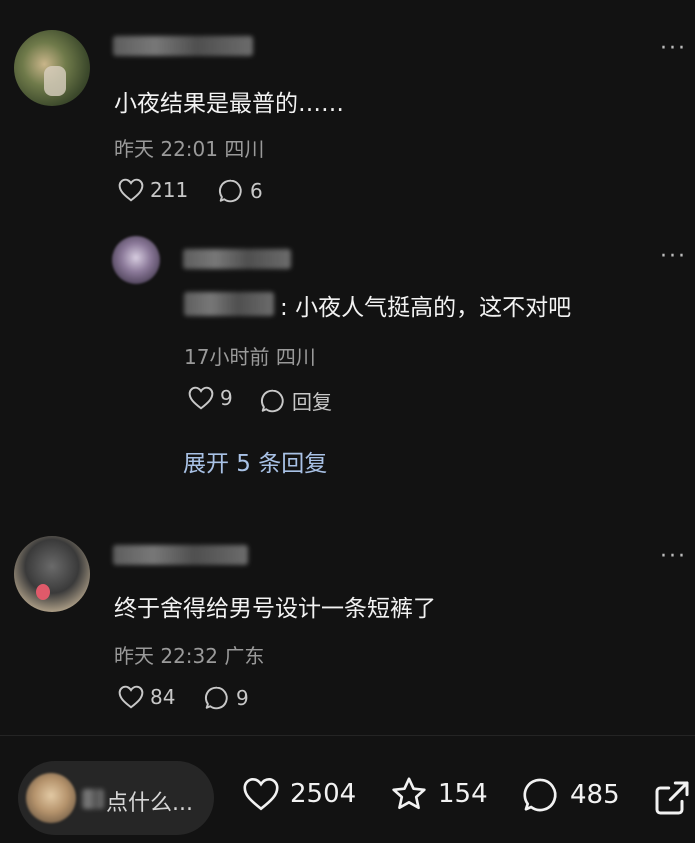 The width and height of the screenshot is (695, 843). What do you see at coordinates (229, 304) in the screenshot?
I see `reply-to-blurred` at bounding box center [229, 304].